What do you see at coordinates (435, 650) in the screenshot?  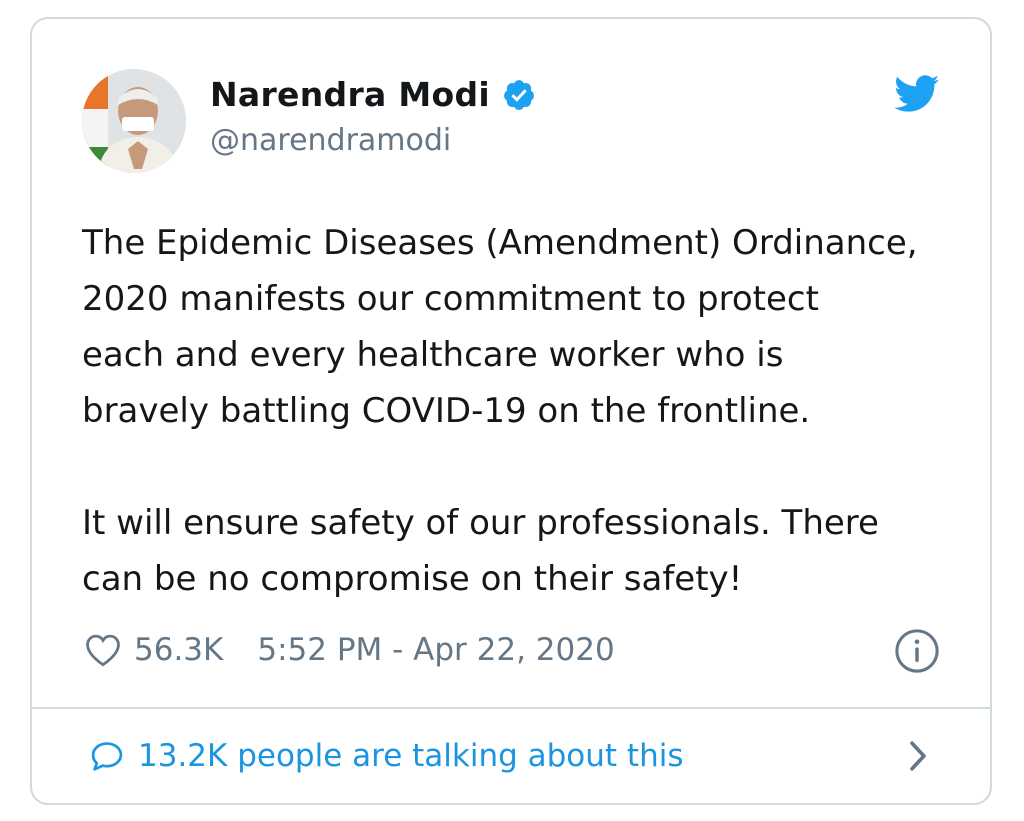 I see `tweet-timestamp: 5:52 PM - Apr 22, 2020` at bounding box center [435, 650].